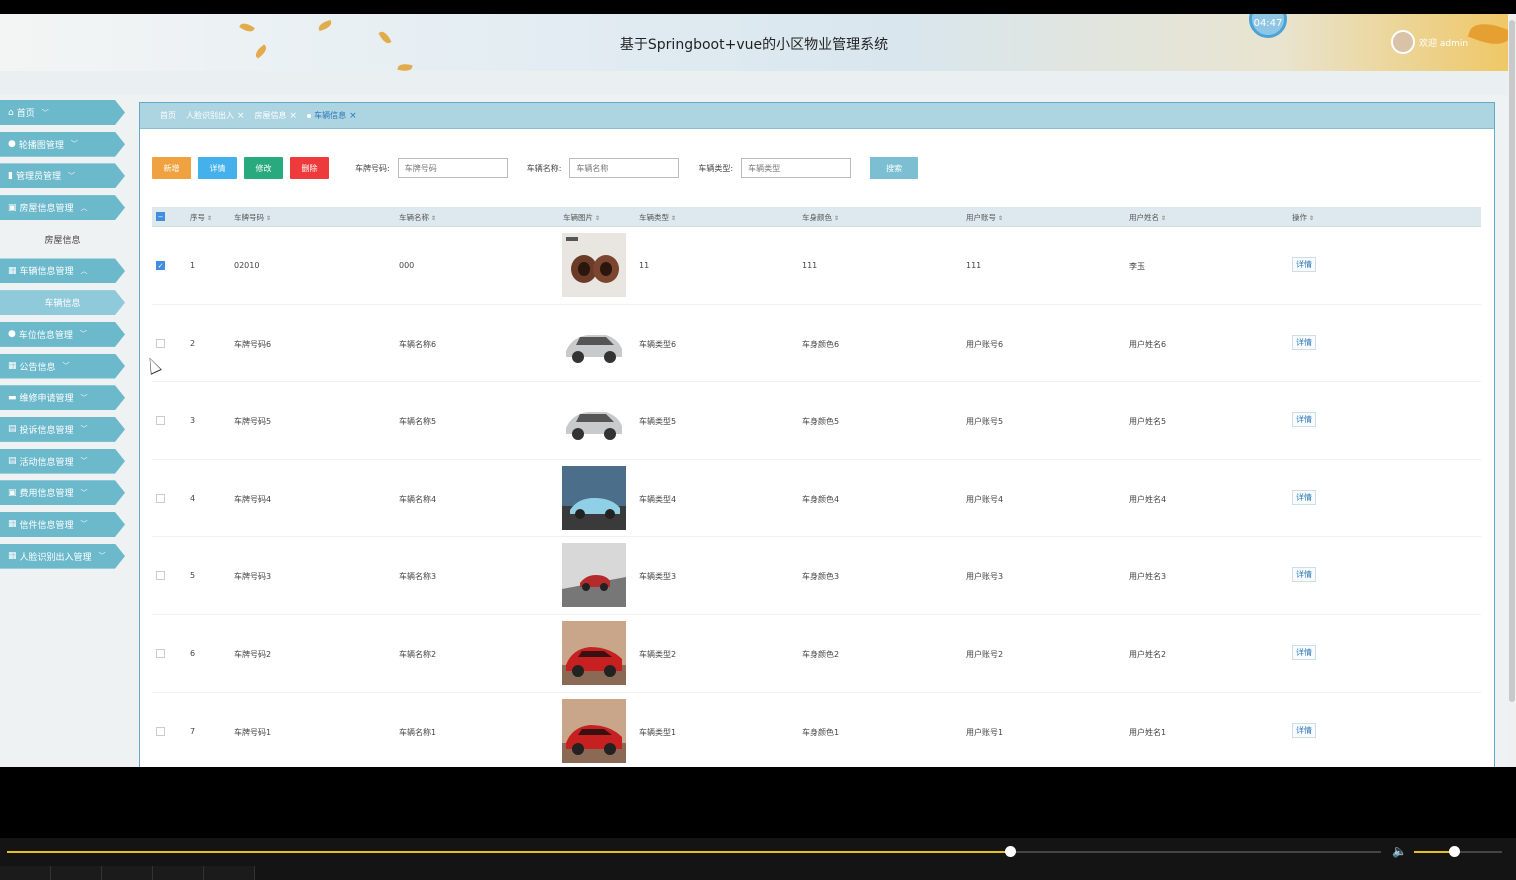  What do you see at coordinates (816, 344) in the screenshot?
I see `table-row: 2 车牌号码6 车辆名称6 车辆类型6 车身颜色6 用户账号6 用户姓名6 详情` at bounding box center [816, 344].